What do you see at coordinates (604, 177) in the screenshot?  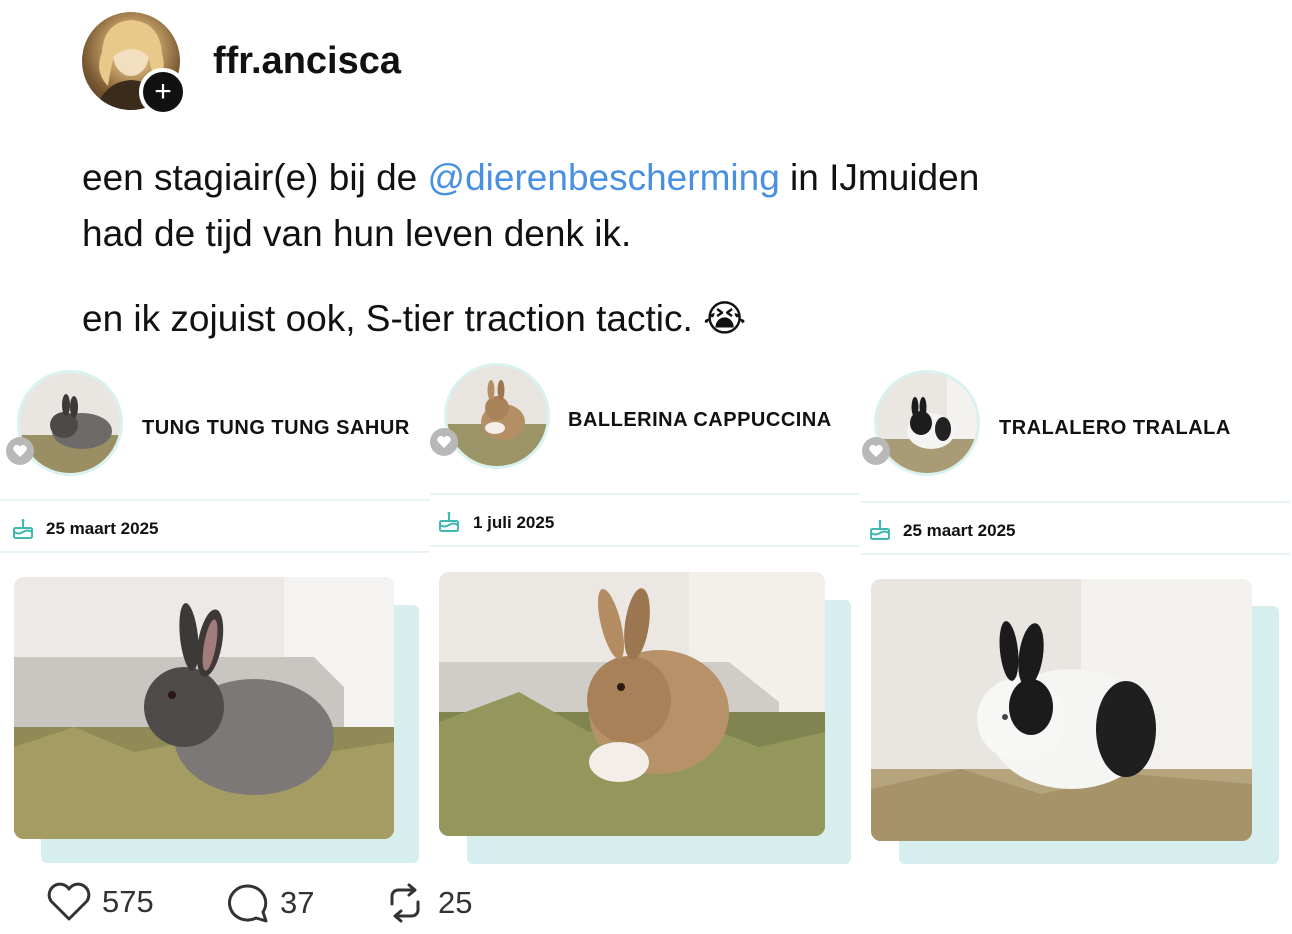 I see `mention-link: @dierenbescherming` at bounding box center [604, 177].